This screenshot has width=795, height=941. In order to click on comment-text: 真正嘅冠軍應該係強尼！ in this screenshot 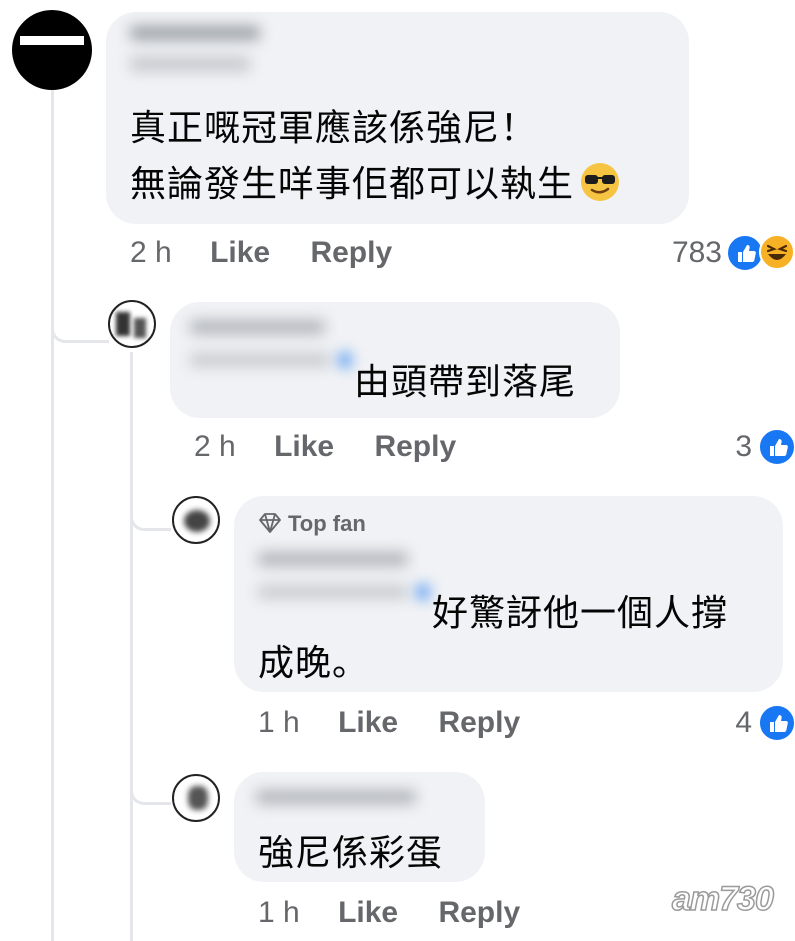, I will do `click(334, 127)`.